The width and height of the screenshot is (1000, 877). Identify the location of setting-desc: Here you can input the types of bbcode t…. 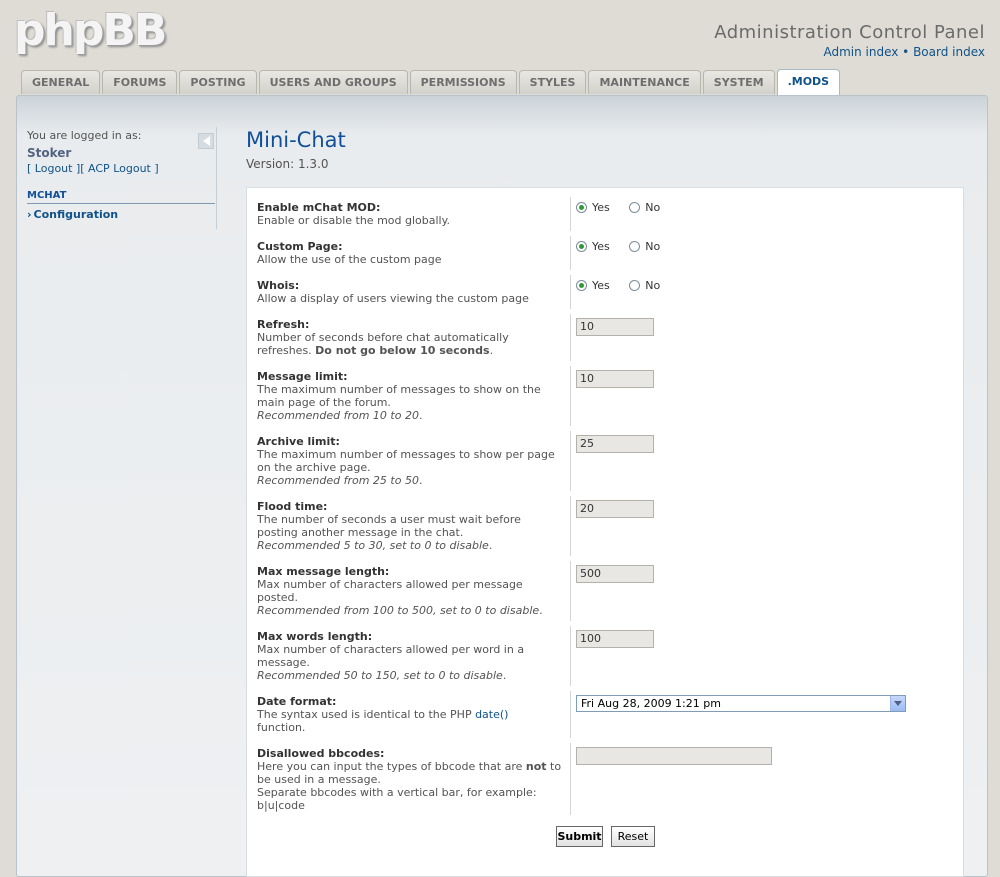
(391, 766).